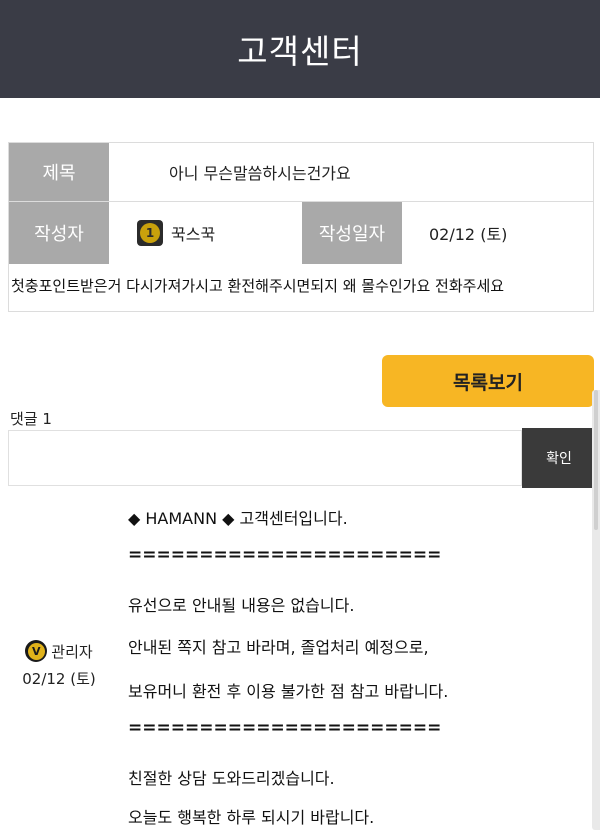 This screenshot has height=830, width=600. I want to click on admin-badge-icon: V, so click(36, 651).